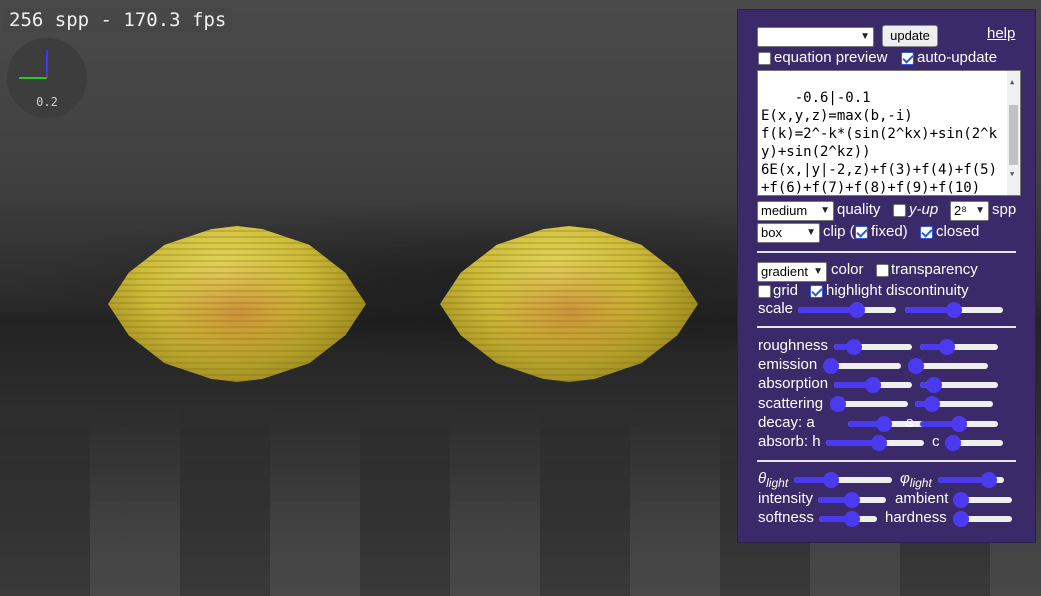 The image size is (1041, 596). What do you see at coordinates (784, 210) in the screenshot?
I see `quality-select-value: medium` at bounding box center [784, 210].